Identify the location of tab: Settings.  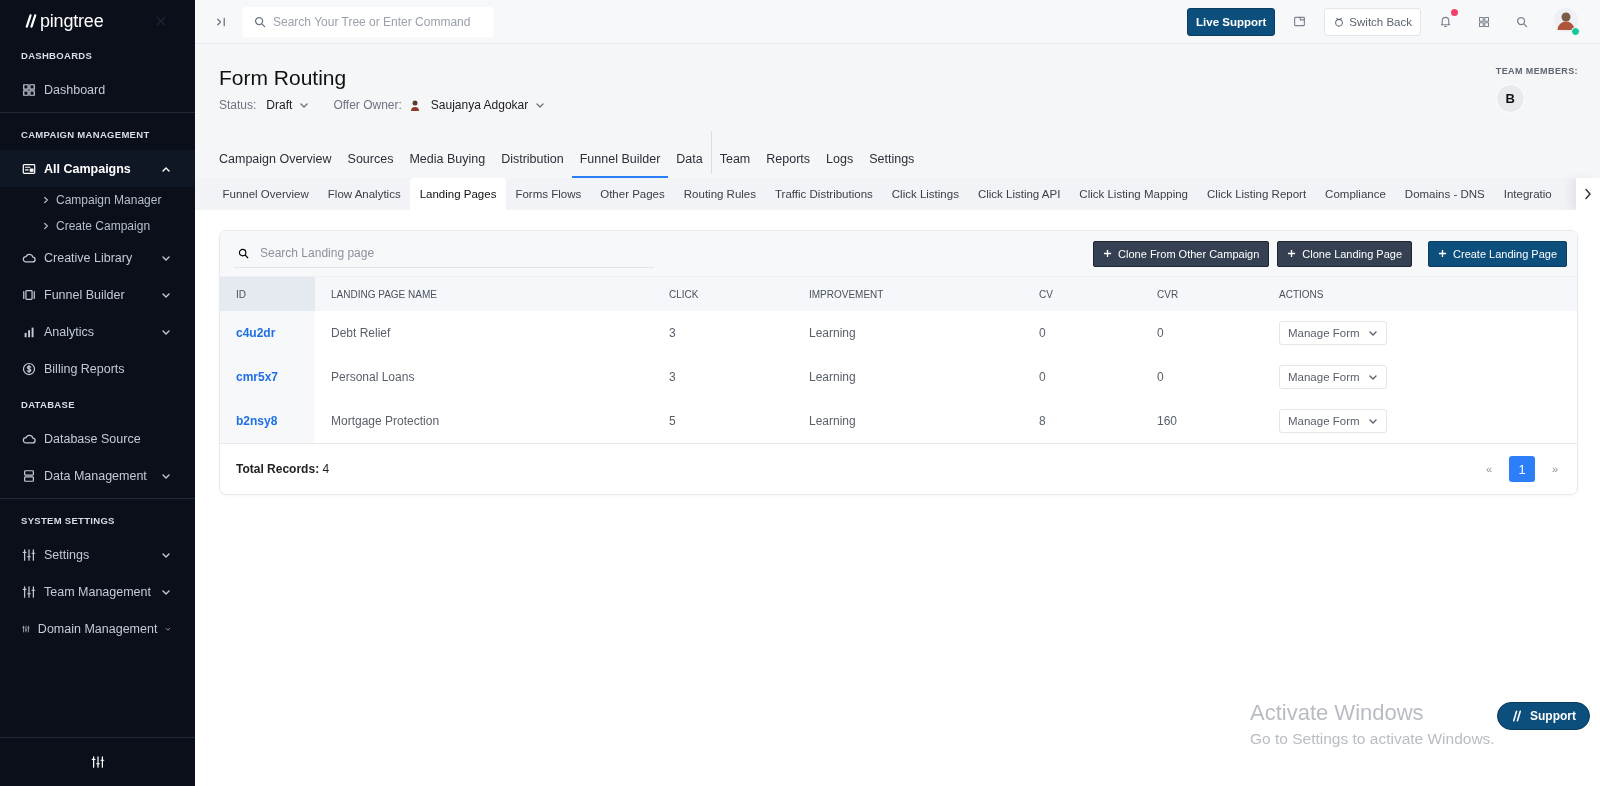
(892, 159).